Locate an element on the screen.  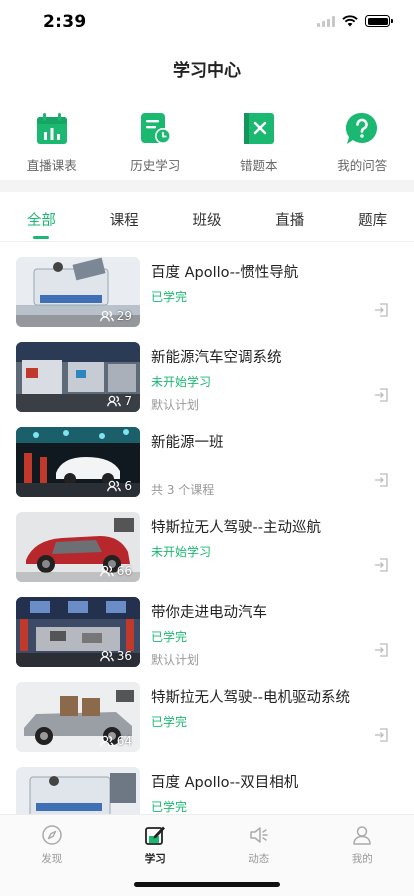
section-divider is located at coordinates (207, 186).